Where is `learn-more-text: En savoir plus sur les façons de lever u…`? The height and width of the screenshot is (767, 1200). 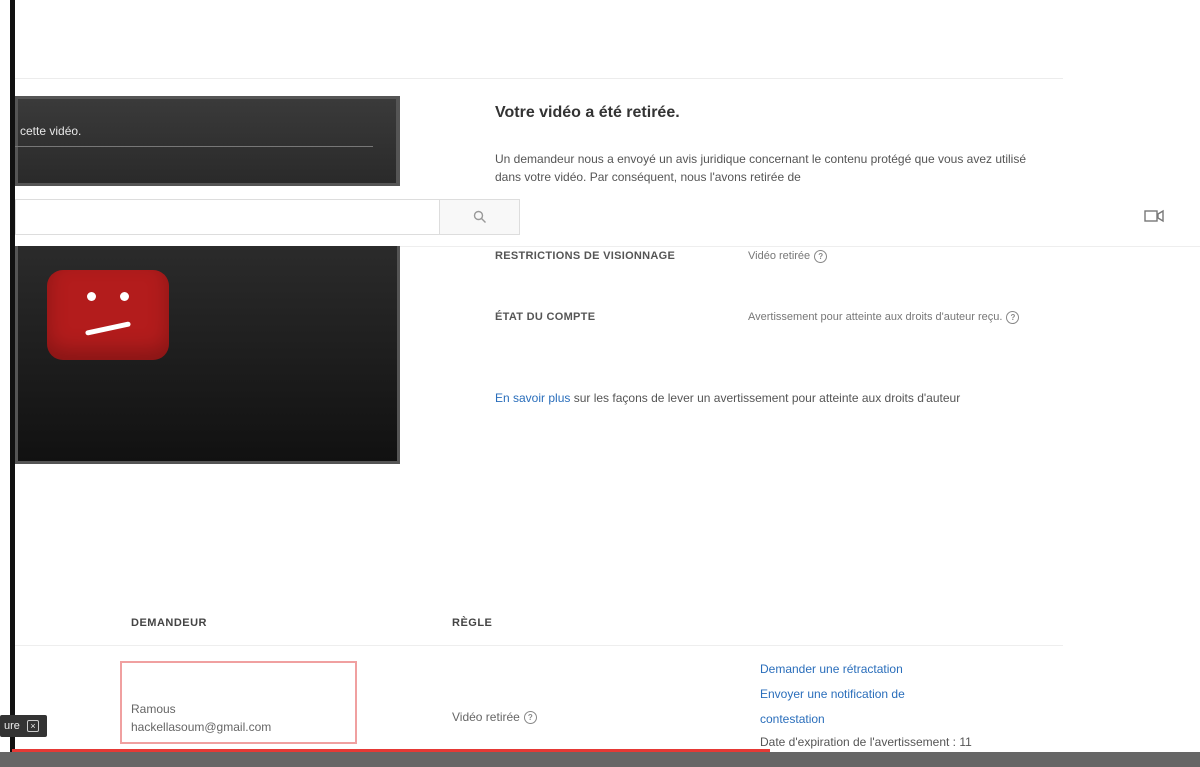 learn-more-text: En savoir plus sur les façons de lever u… is located at coordinates (765, 398).